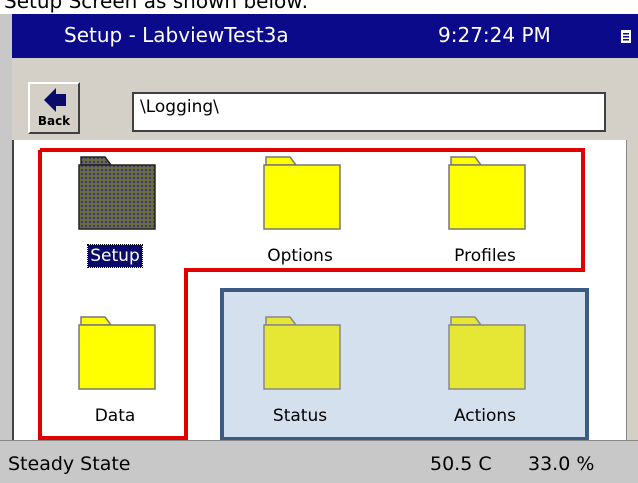 This screenshot has width=638, height=483. Describe the element at coordinates (494, 35) in the screenshot. I see `clock: 9:27:24 PM` at that location.